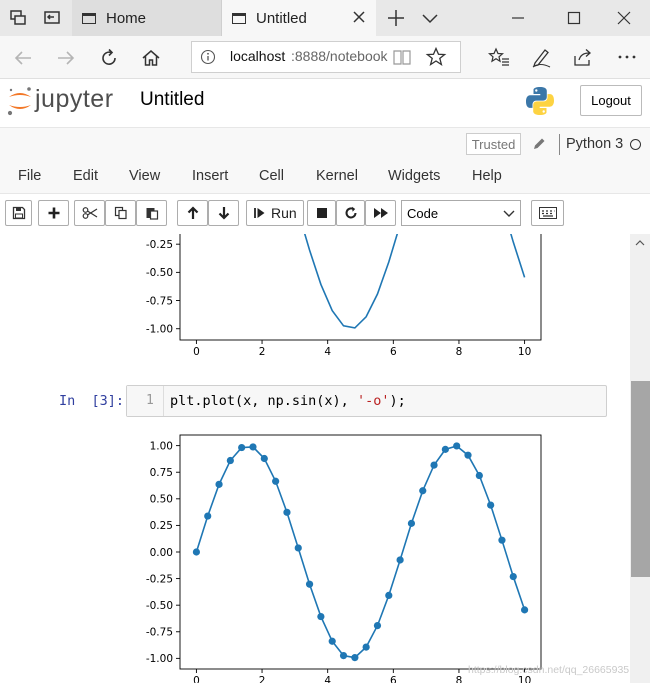  Describe the element at coordinates (459, 679) in the screenshot. I see `x-tick-label: 8` at that location.